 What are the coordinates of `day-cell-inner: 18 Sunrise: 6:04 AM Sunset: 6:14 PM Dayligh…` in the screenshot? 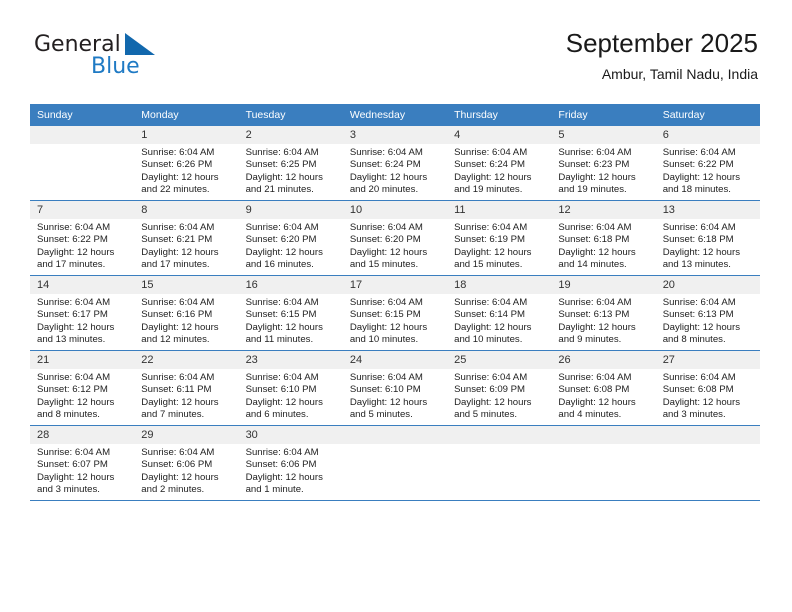 It's located at (499, 313).